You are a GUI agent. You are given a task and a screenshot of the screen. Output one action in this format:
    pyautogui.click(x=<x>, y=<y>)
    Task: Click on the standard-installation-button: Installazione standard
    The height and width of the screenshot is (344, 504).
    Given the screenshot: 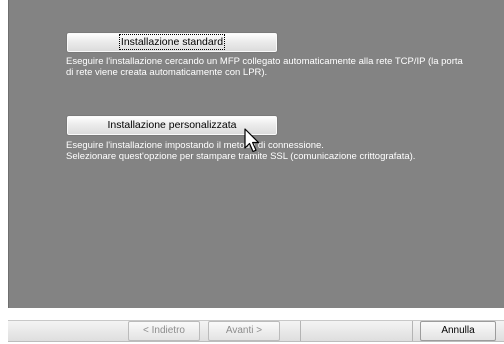 What is the action you would take?
    pyautogui.click(x=172, y=42)
    